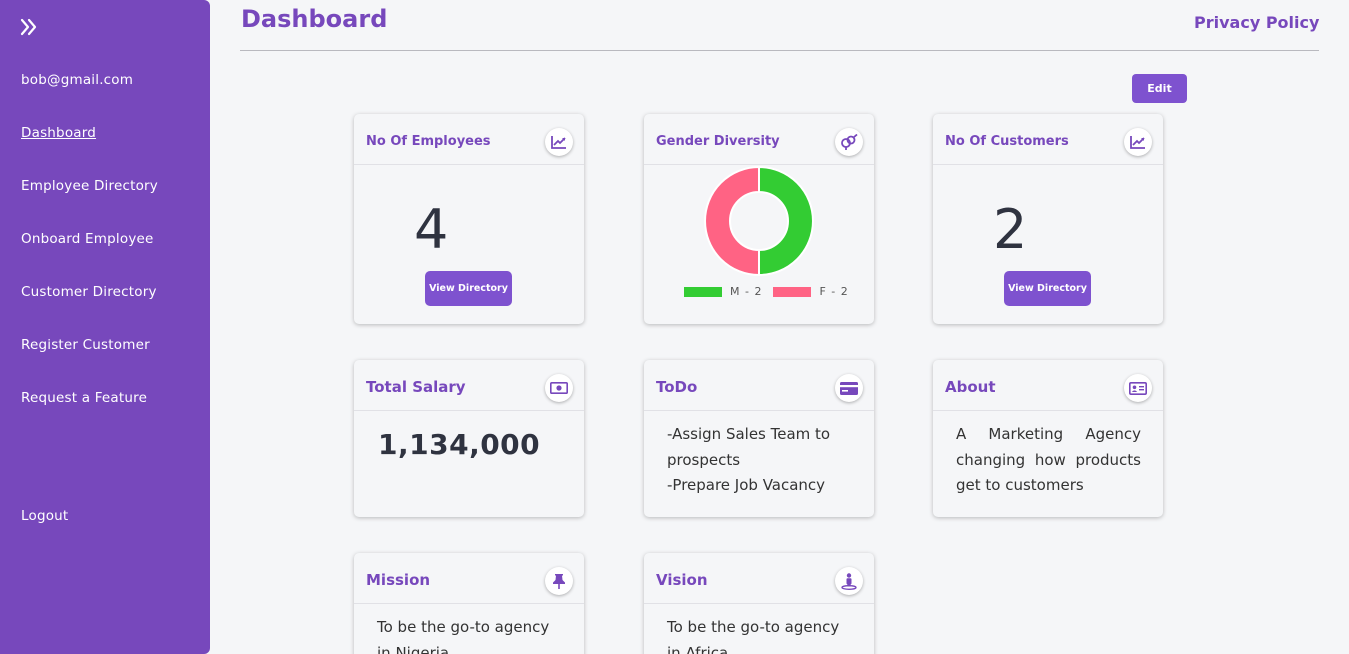 This screenshot has height=654, width=1349. I want to click on street-view-icon, so click(849, 581).